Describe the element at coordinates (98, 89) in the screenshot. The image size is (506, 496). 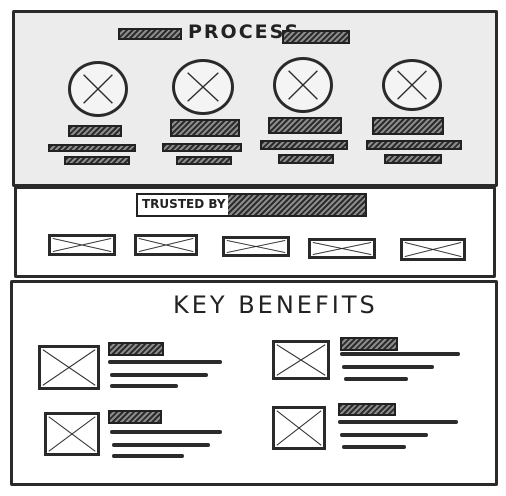
I see `step-1-icon` at that location.